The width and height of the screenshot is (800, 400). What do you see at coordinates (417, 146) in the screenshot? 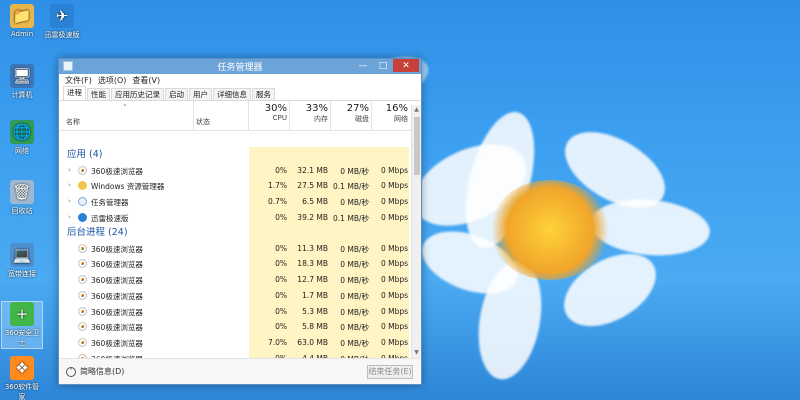
I see `scroll-thumb` at bounding box center [417, 146].